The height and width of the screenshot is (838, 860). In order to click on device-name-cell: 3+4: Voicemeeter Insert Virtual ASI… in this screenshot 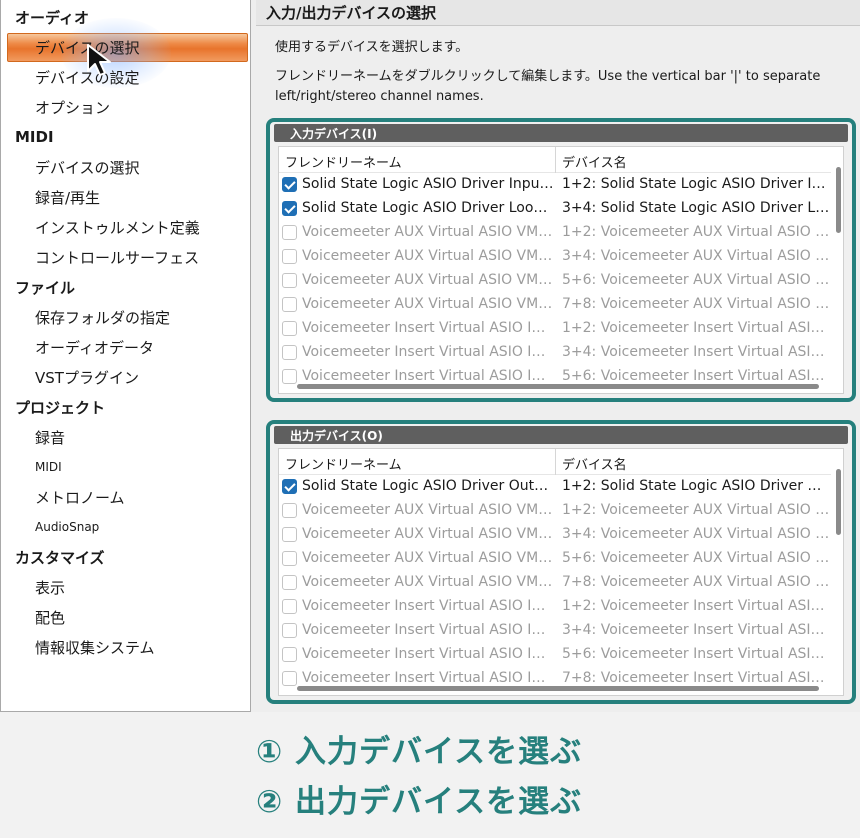, I will do `click(693, 352)`.